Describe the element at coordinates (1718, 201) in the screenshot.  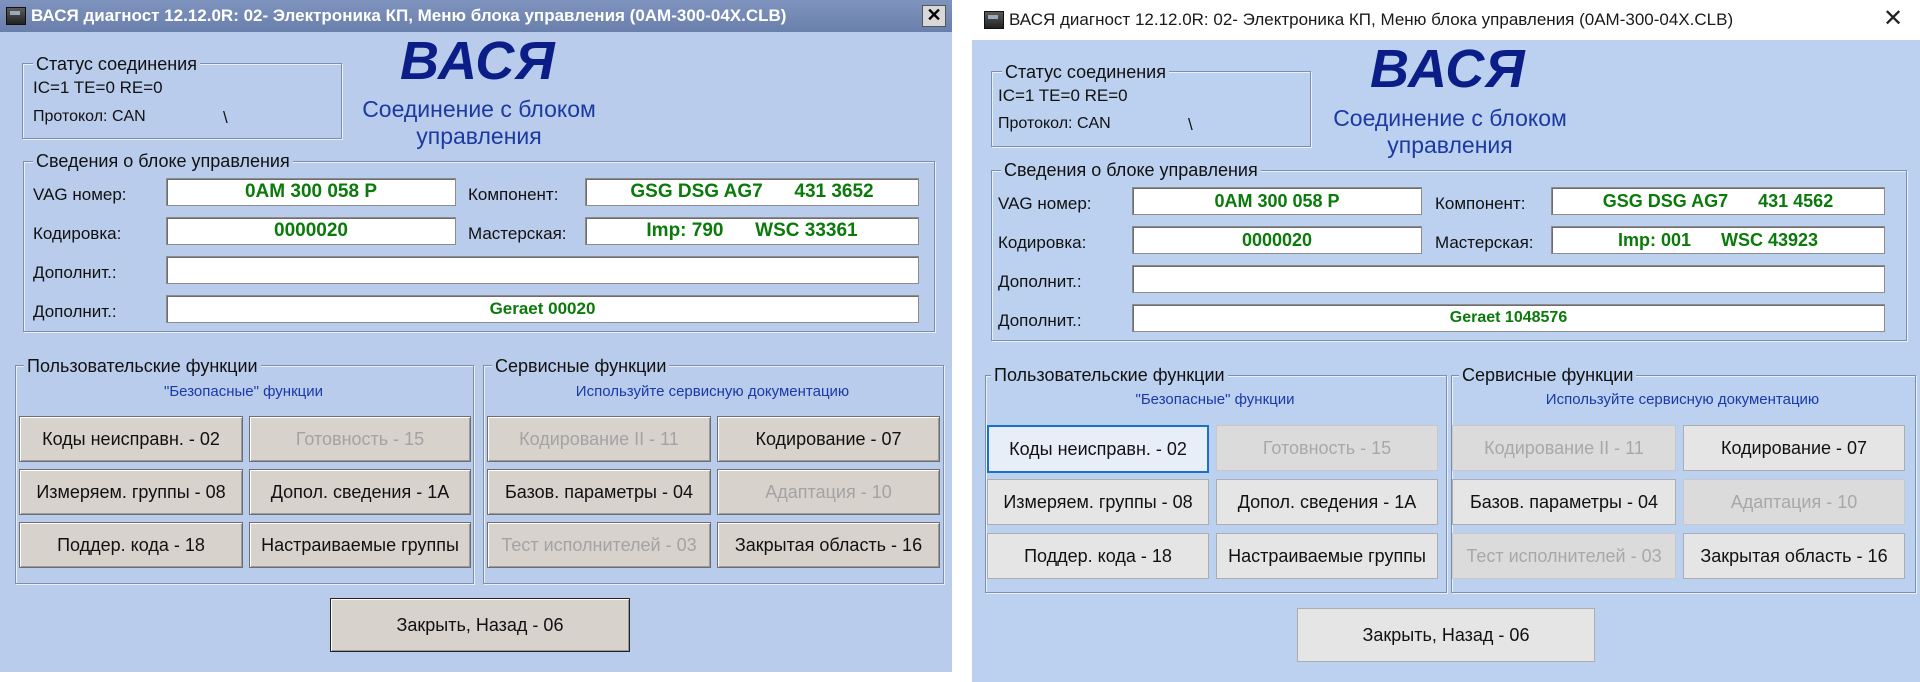
I see `component-field: GSG DSG AG7 431 4562` at that location.